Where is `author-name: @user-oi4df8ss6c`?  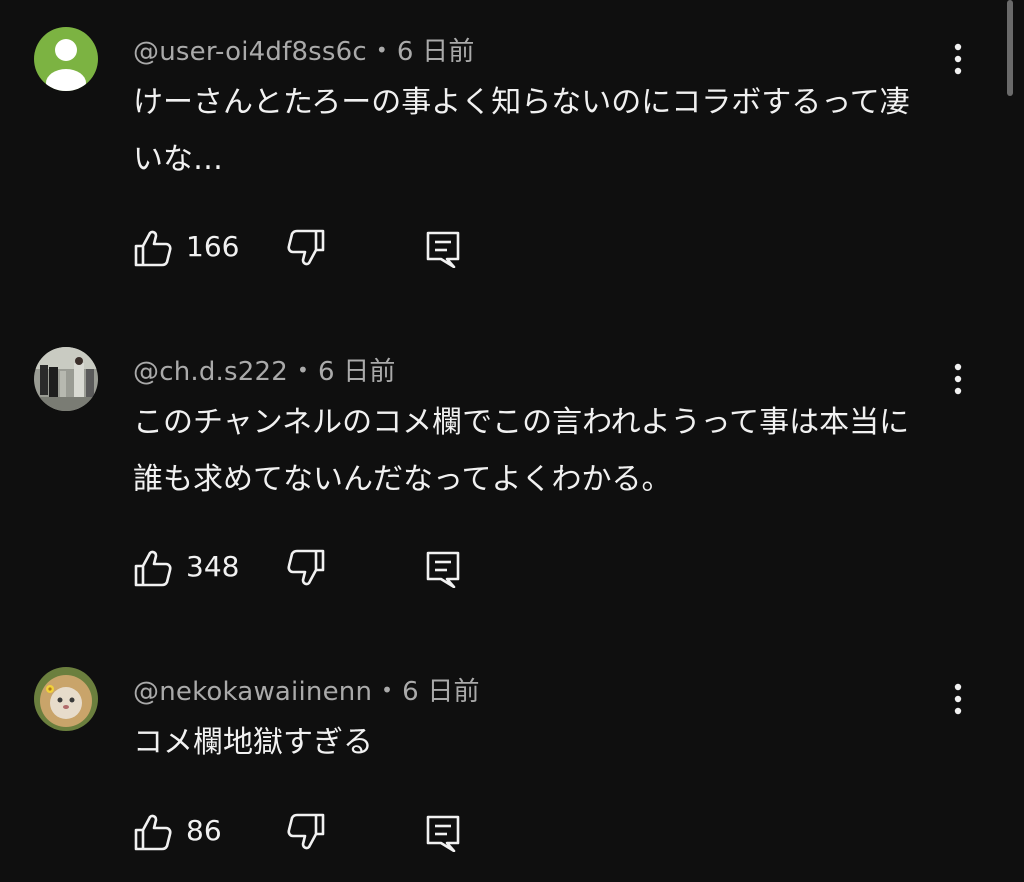
author-name: @user-oi4df8ss6c is located at coordinates (250, 52).